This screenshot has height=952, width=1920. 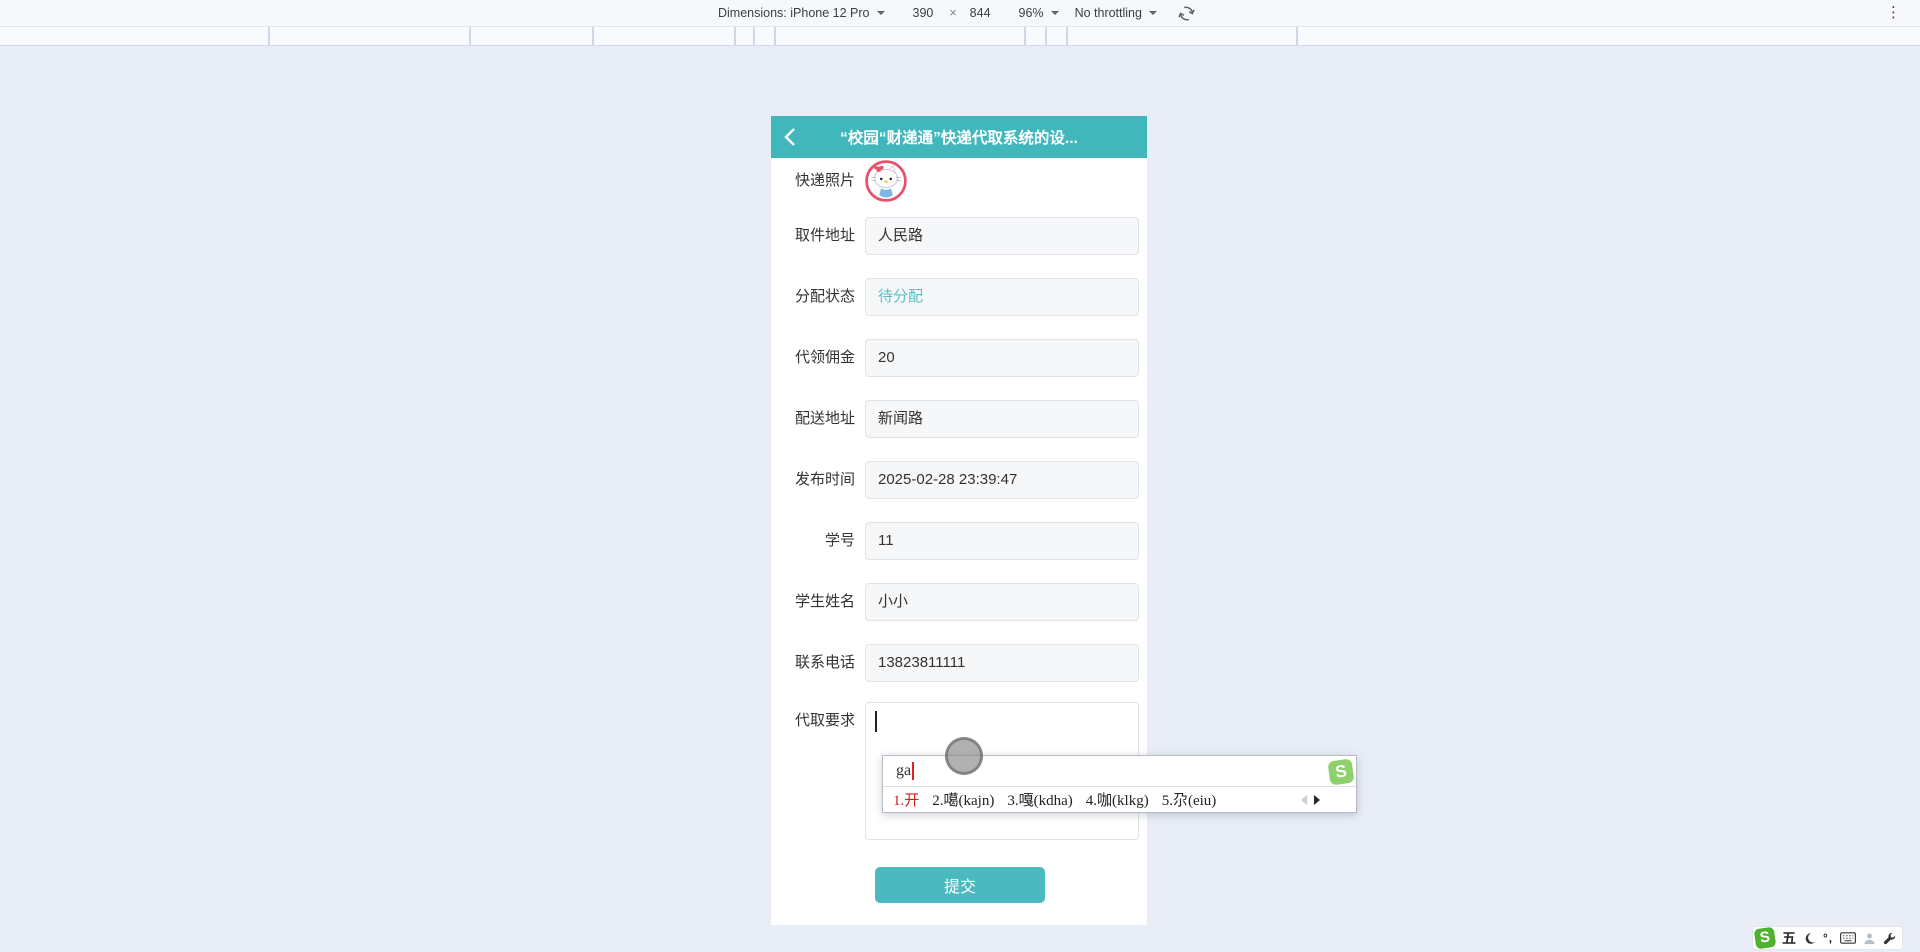 What do you see at coordinates (906, 799) in the screenshot?
I see `ime-candidate: 1.开` at bounding box center [906, 799].